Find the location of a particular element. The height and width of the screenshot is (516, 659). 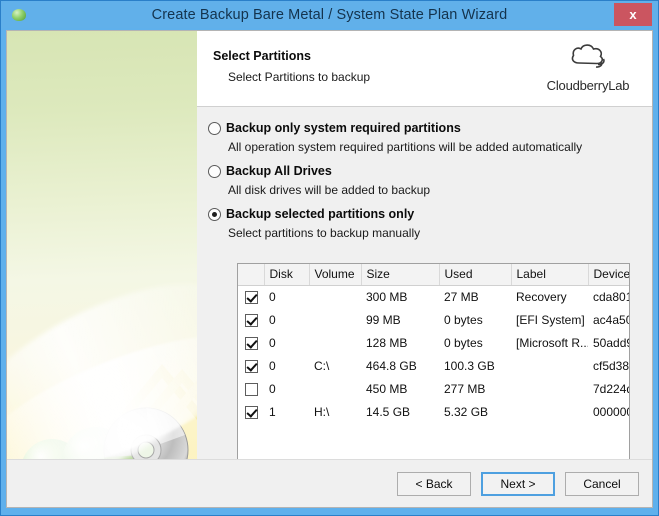

brand-name: CloudberryLab is located at coordinates (588, 85).